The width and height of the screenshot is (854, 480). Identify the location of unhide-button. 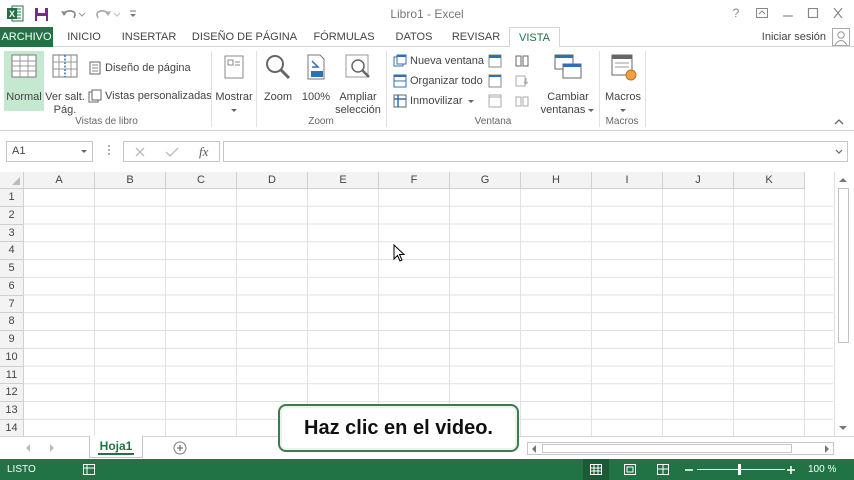
(496, 101).